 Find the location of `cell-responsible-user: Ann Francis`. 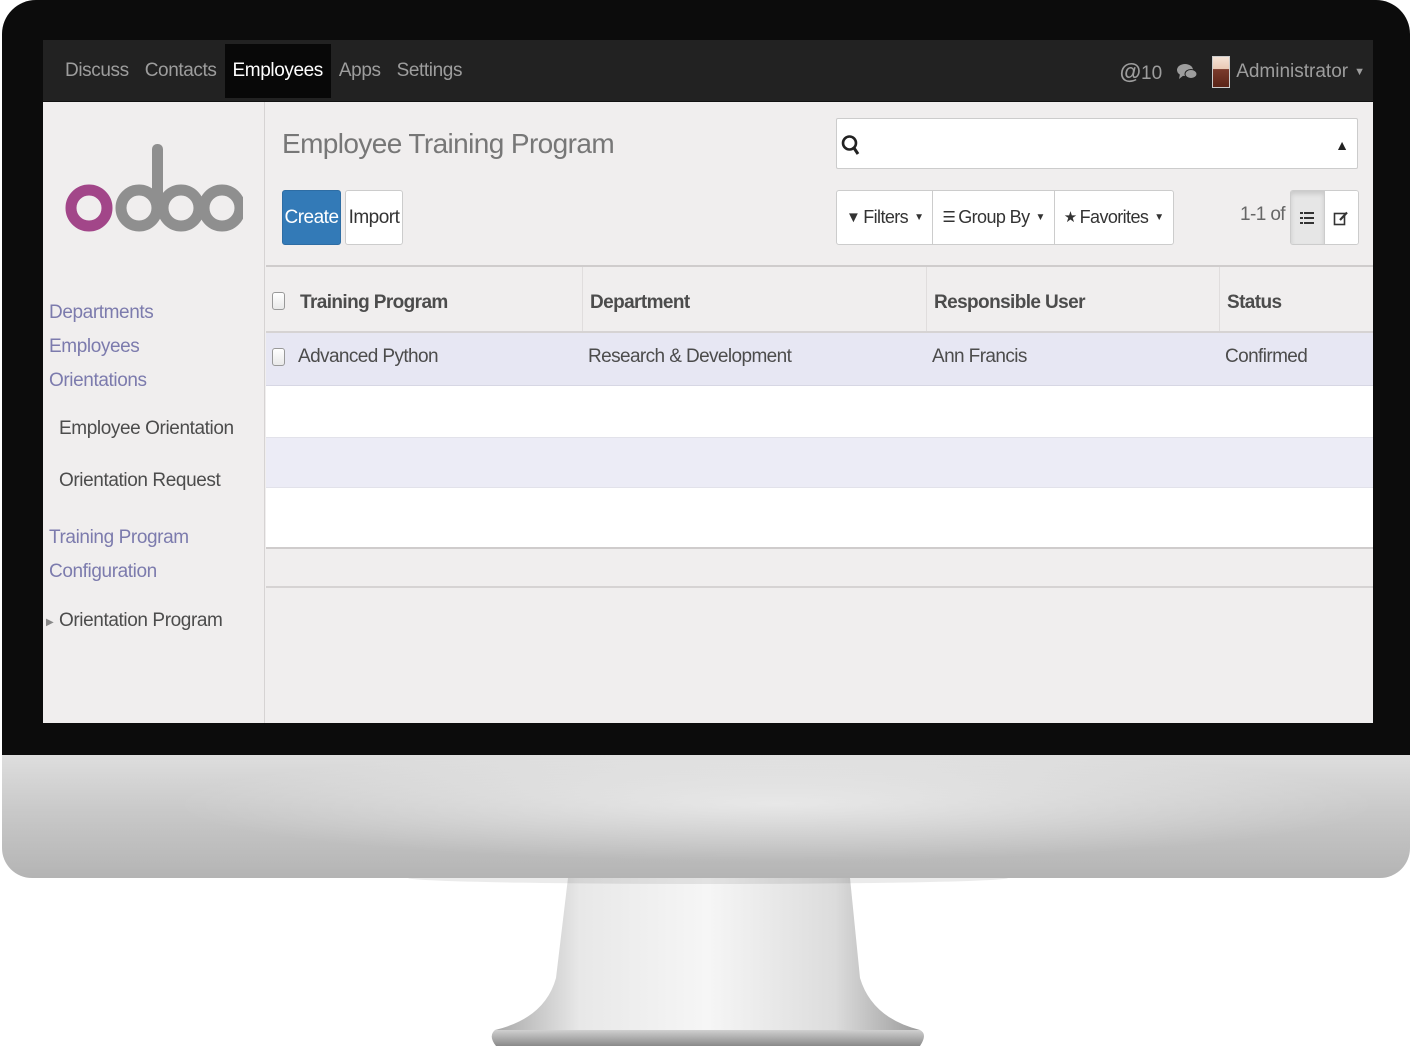

cell-responsible-user: Ann Francis is located at coordinates (979, 356).